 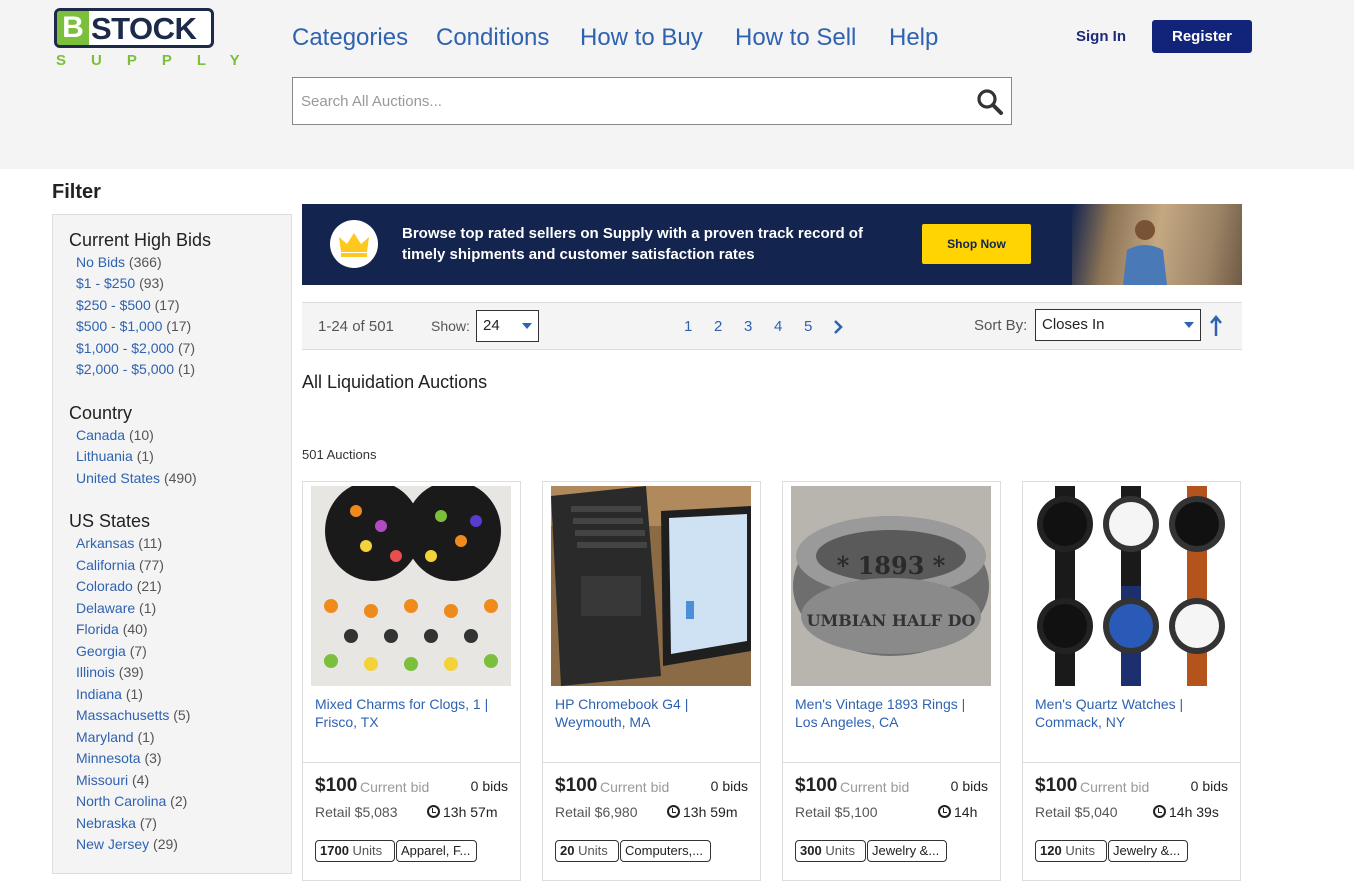 I want to click on filter-item-north-carolina: North Carolina (2), so click(x=131, y=801).